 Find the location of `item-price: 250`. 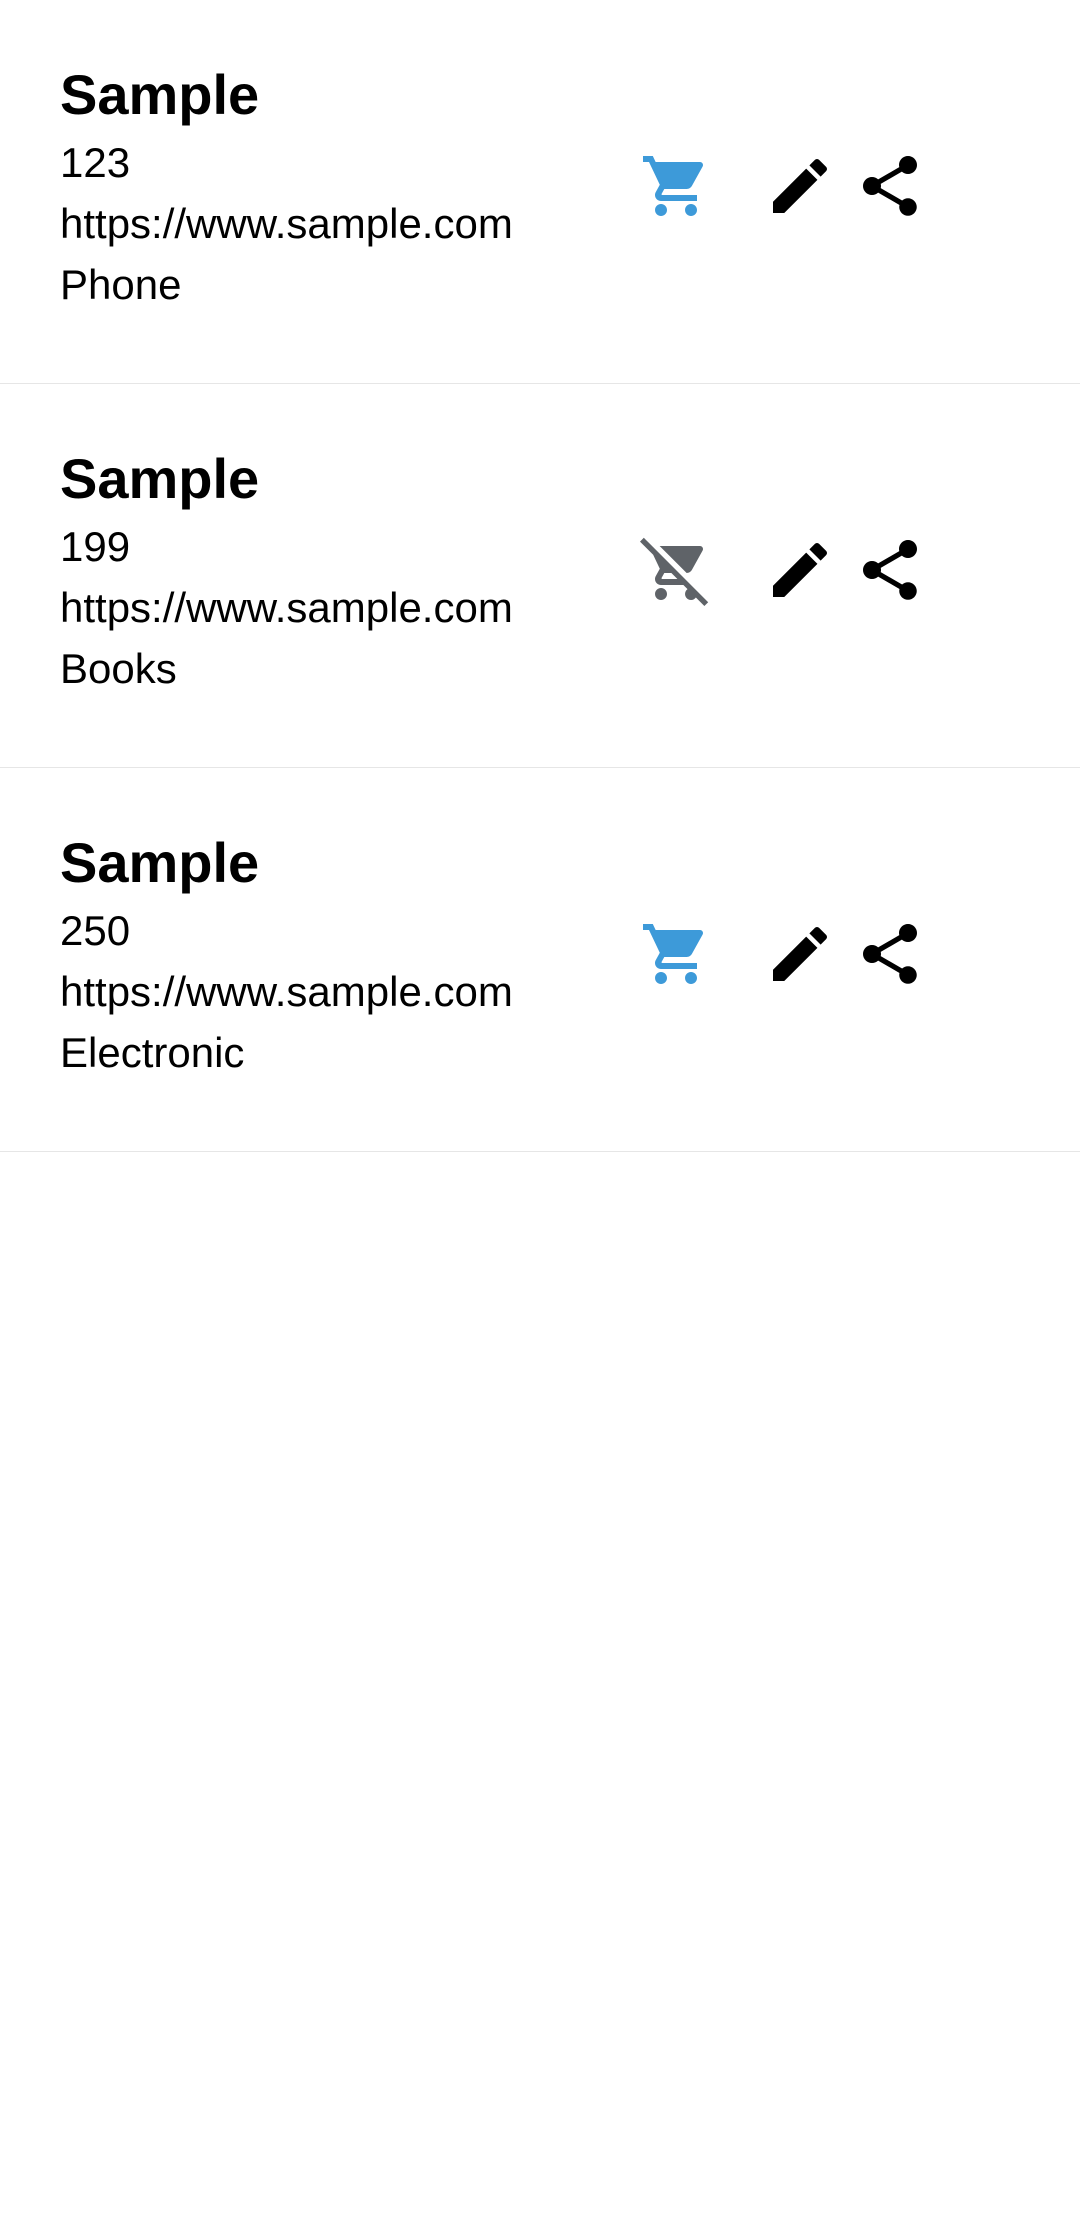

item-price: 250 is located at coordinates (95, 930).